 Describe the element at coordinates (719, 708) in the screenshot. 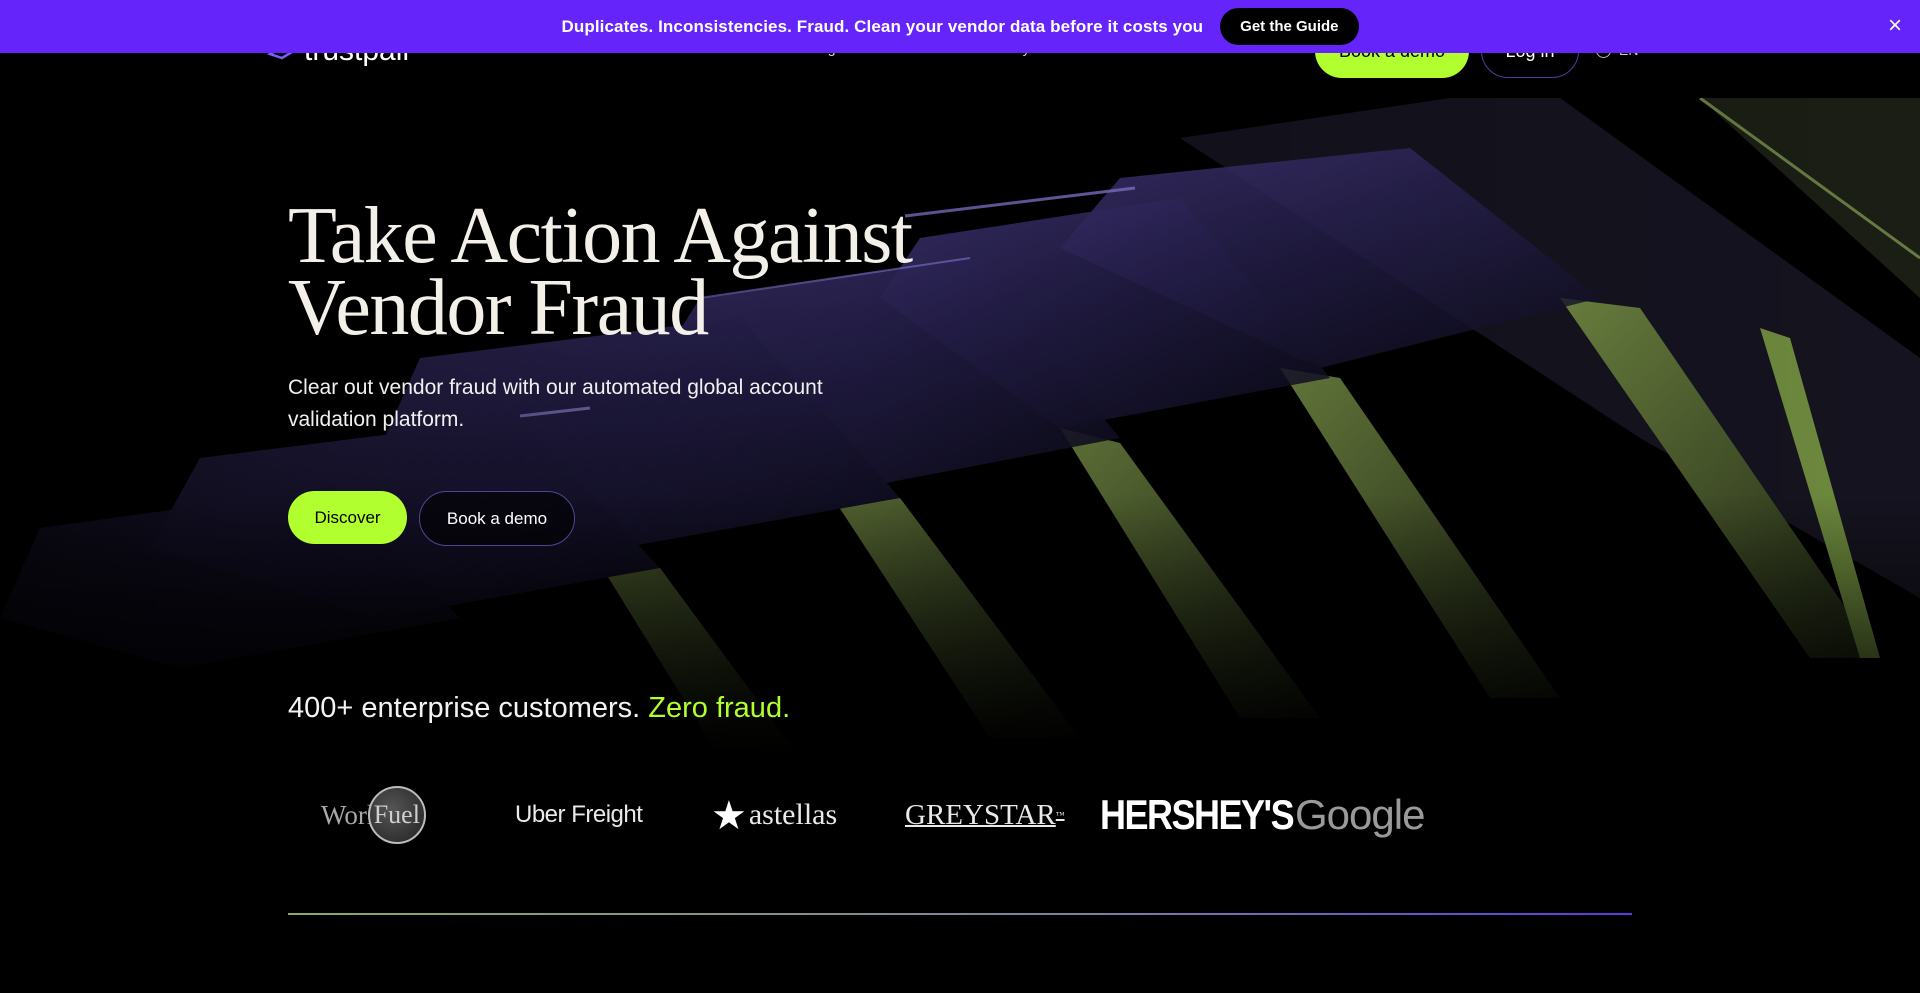

I see `customers-accent: Zero fraud.` at that location.